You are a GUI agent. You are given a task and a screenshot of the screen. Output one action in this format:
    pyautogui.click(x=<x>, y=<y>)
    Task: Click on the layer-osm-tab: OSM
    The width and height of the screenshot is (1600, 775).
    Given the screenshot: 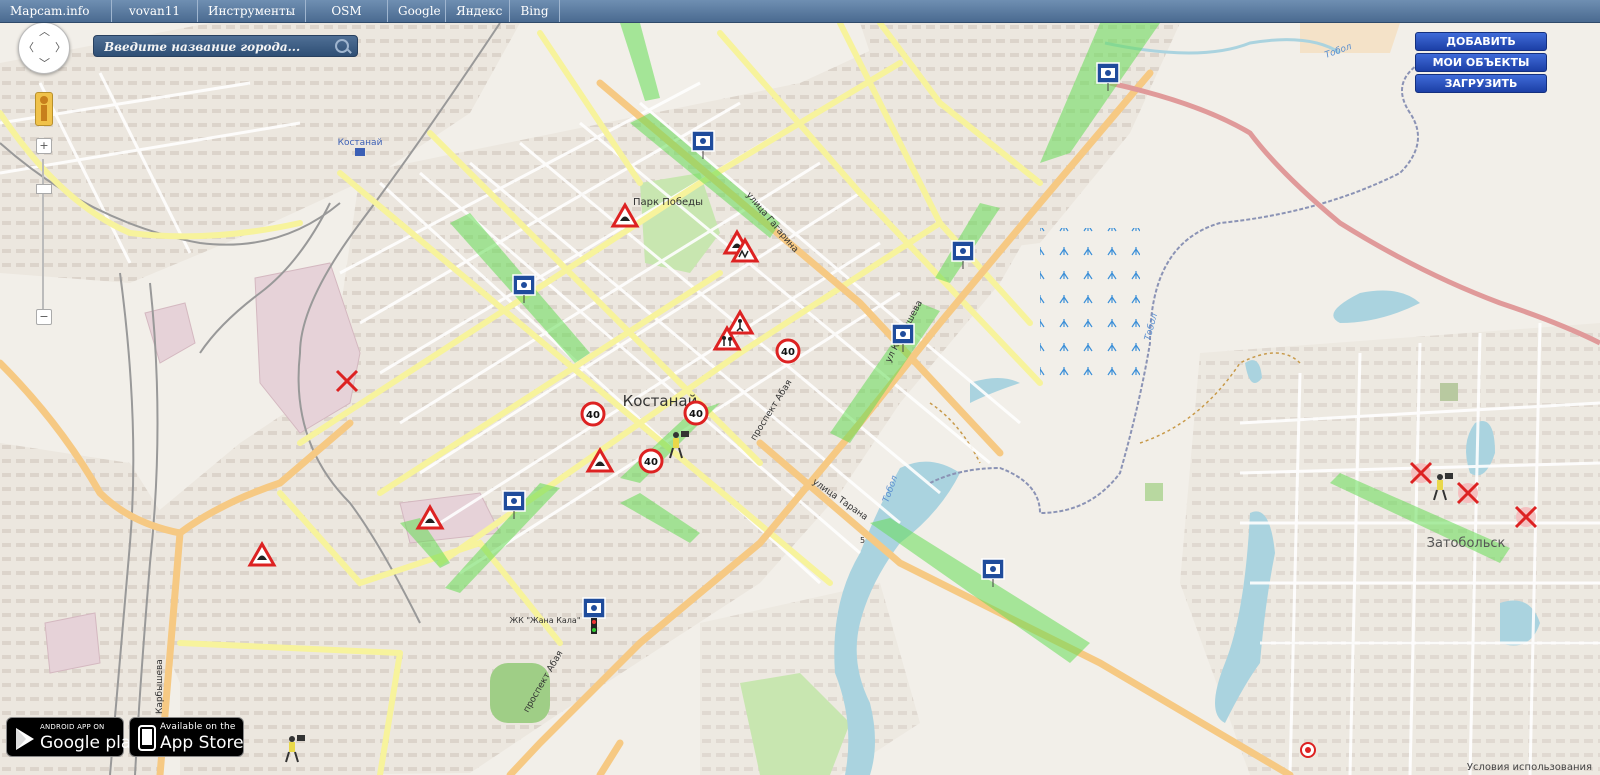 What is the action you would take?
    pyautogui.click(x=347, y=11)
    